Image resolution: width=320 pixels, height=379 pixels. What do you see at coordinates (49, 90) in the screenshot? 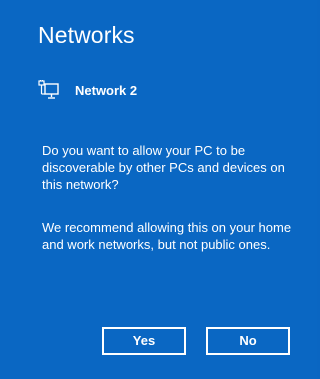
I see `wired-network-icon` at bounding box center [49, 90].